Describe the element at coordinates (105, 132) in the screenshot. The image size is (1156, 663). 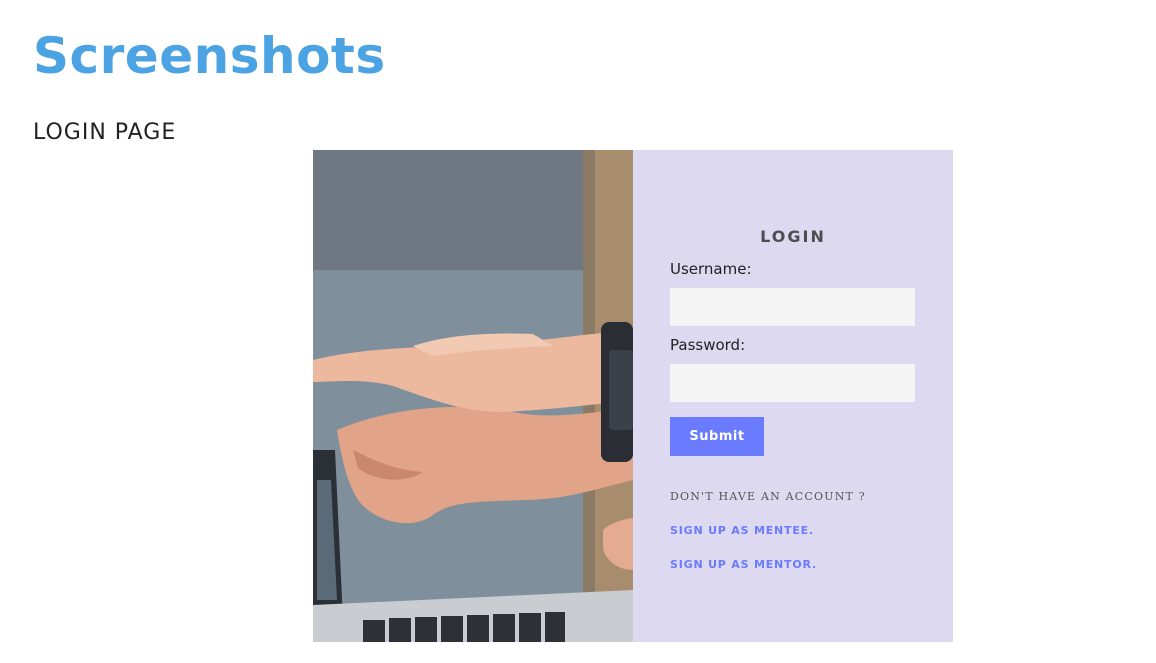
I see `section-heading: LOGIN PAGE` at that location.